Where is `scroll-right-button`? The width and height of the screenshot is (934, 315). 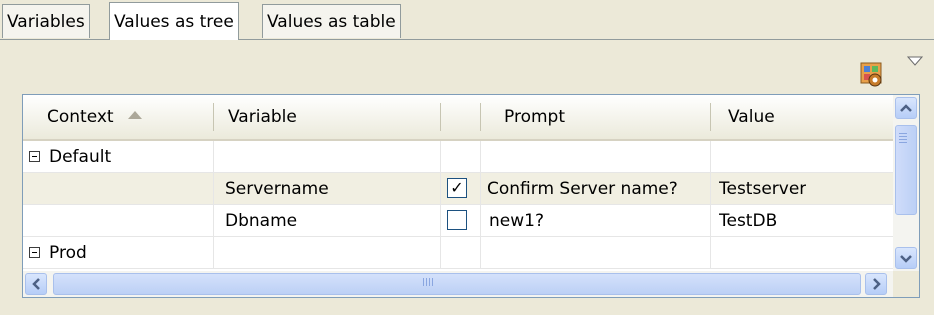
scroll-right-button is located at coordinates (876, 284).